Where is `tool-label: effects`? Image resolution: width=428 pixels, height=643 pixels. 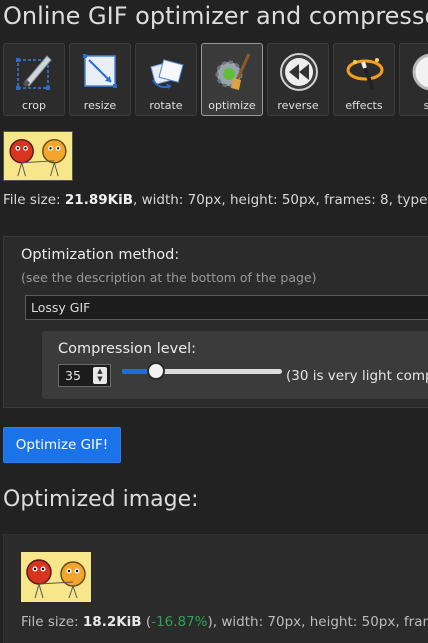
tool-label: effects is located at coordinates (364, 105).